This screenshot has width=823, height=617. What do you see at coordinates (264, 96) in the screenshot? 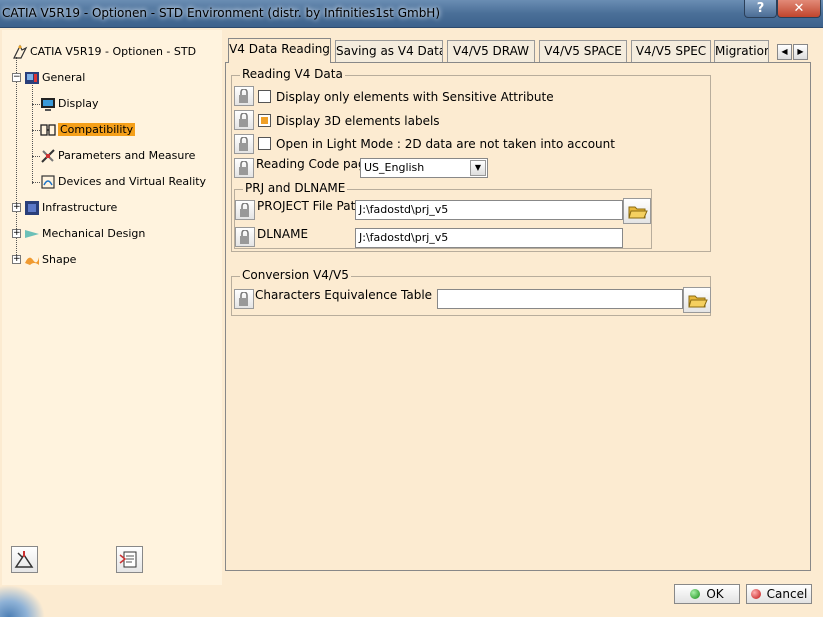
I see `sensitive-attribute-checkbox` at bounding box center [264, 96].